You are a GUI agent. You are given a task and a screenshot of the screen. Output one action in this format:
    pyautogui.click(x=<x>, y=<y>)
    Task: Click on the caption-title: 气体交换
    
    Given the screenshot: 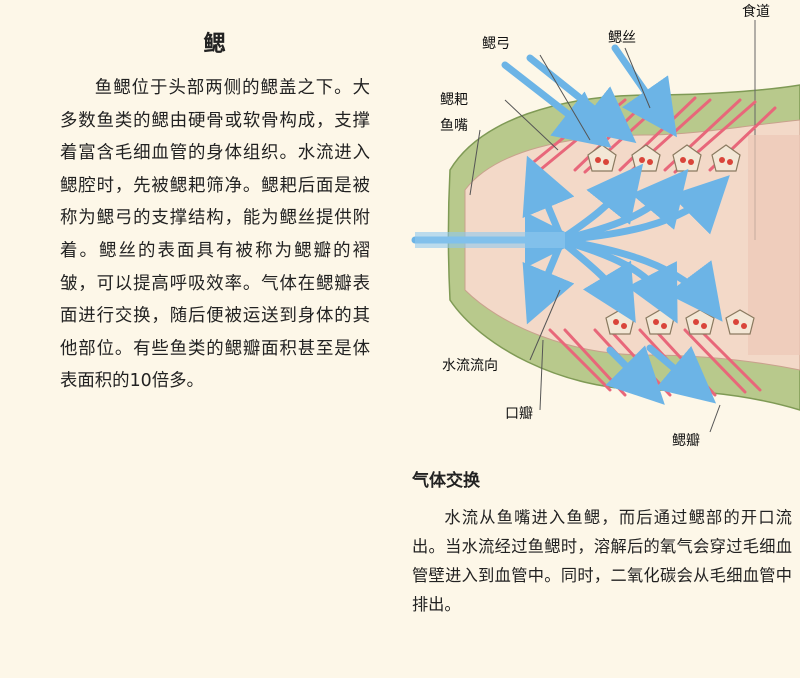 What is the action you would take?
    pyautogui.click(x=446, y=481)
    